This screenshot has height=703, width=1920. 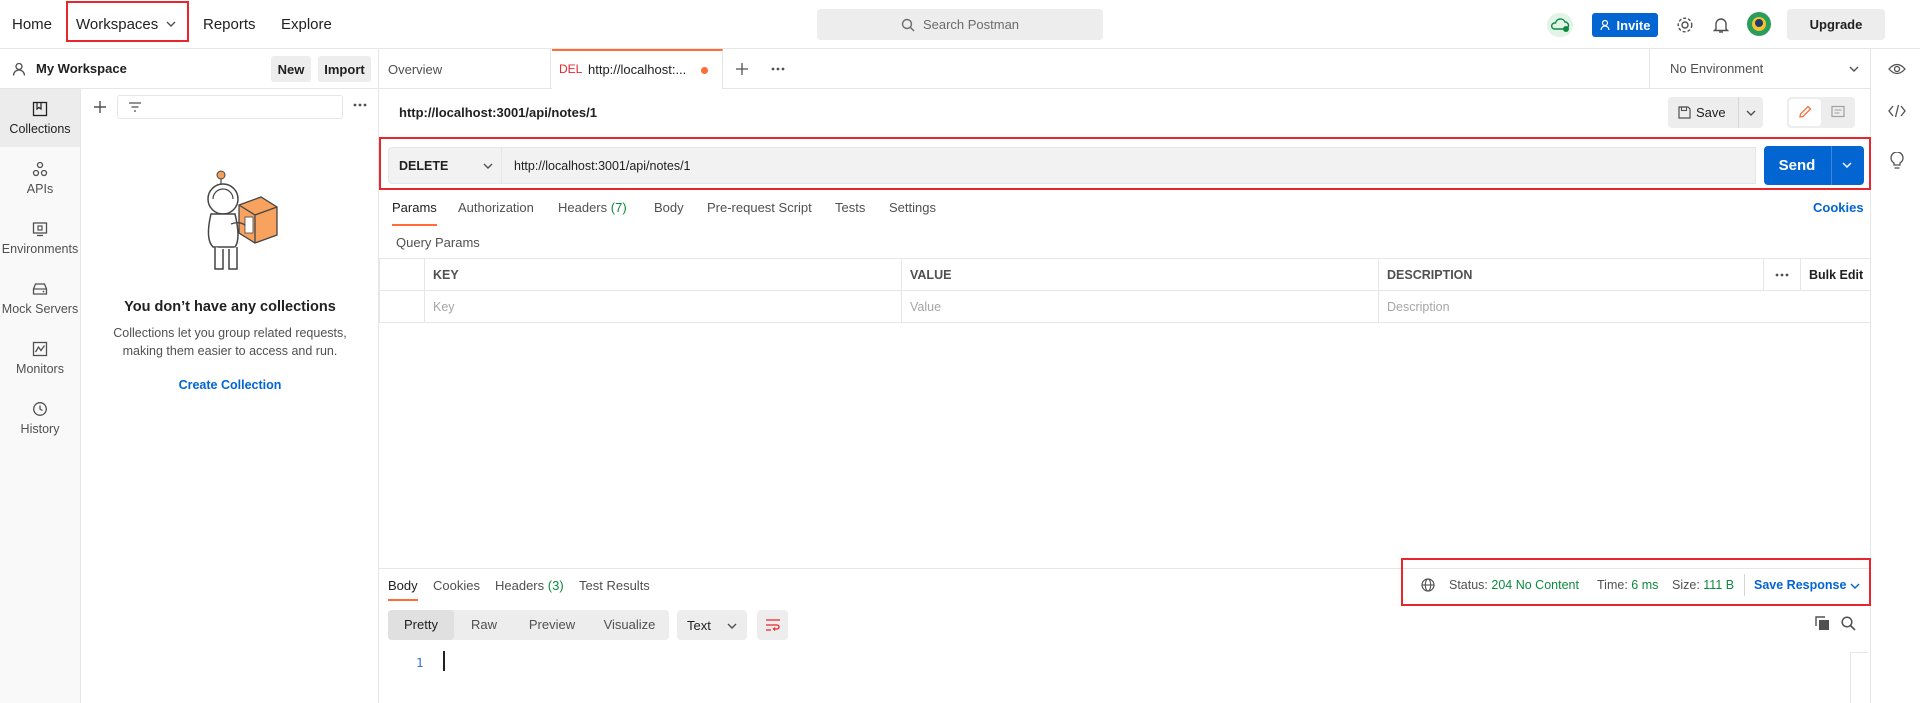 I want to click on import-button: Import, so click(x=344, y=69).